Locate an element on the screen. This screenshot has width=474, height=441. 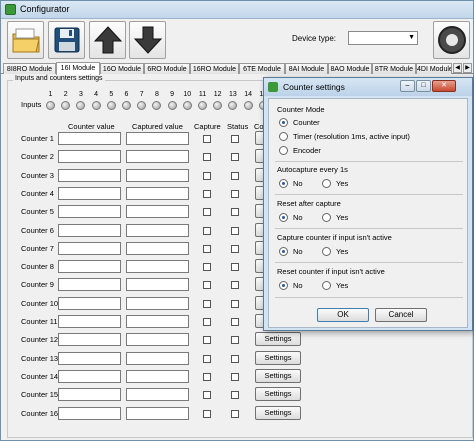
close-icon: ✕ is located at coordinates (444, 86).